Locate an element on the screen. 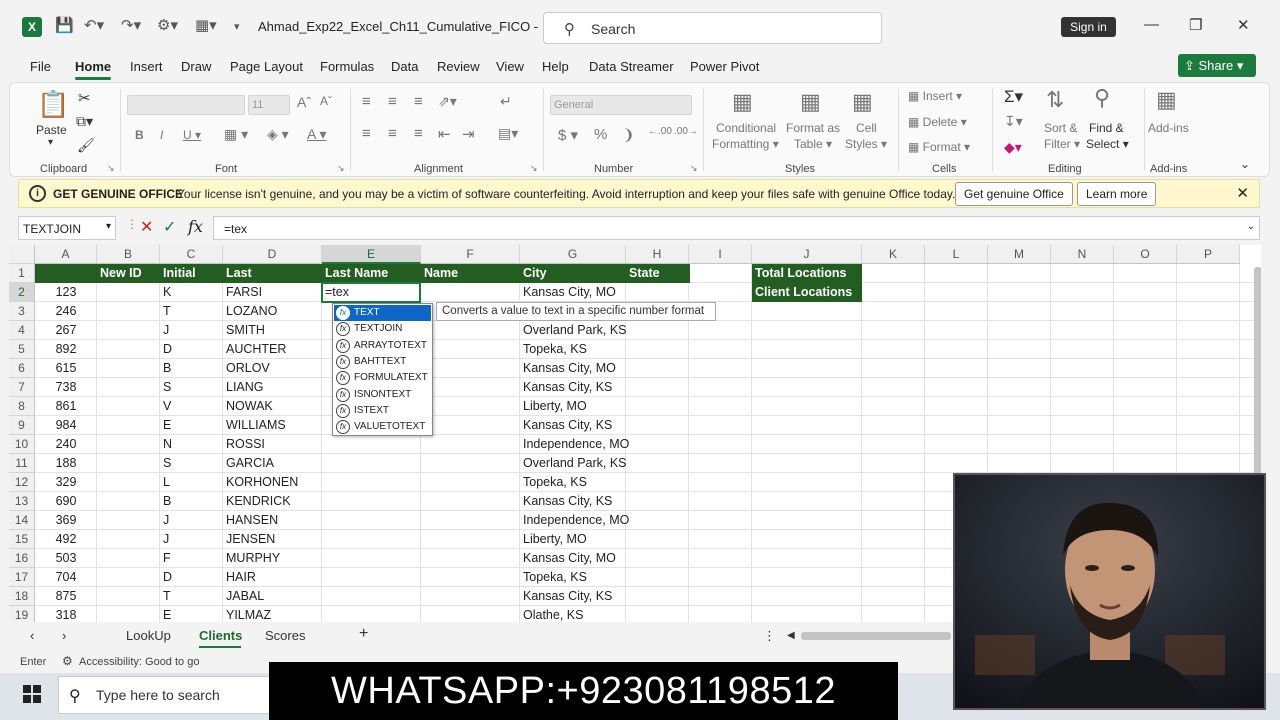 The height and width of the screenshot is (720, 1280). vertical-scrollbar is located at coordinates (1257, 372).